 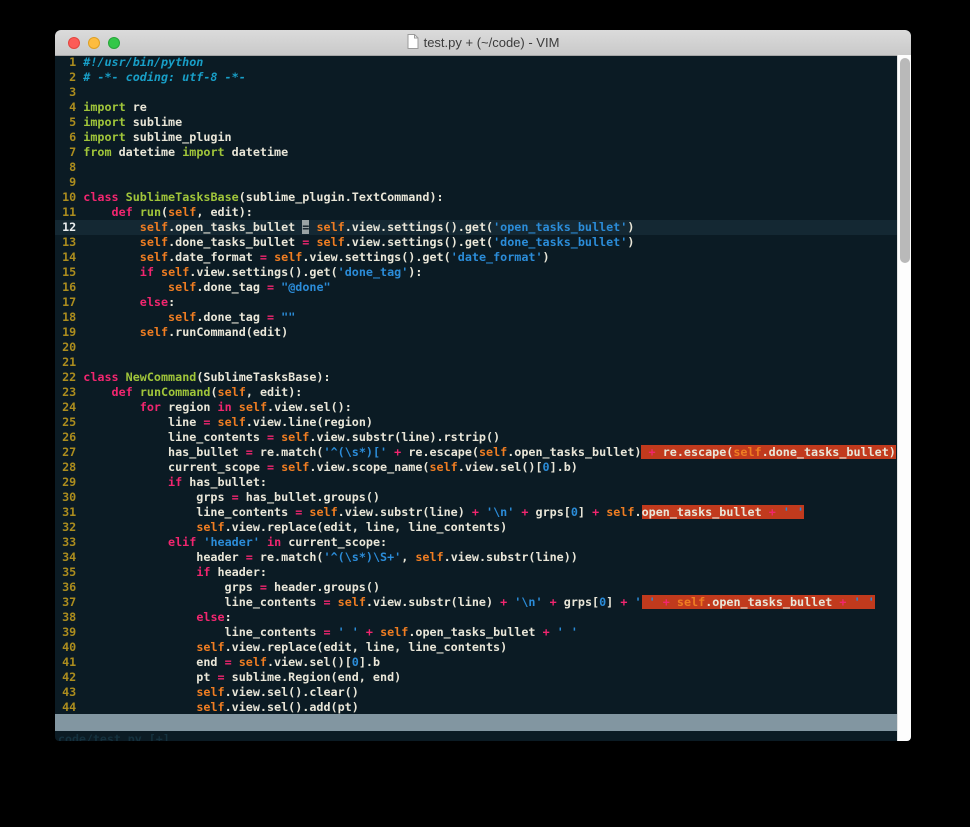 I want to click on status-bar: code/test.py [+] 12,32 Top, so click(x=476, y=727).